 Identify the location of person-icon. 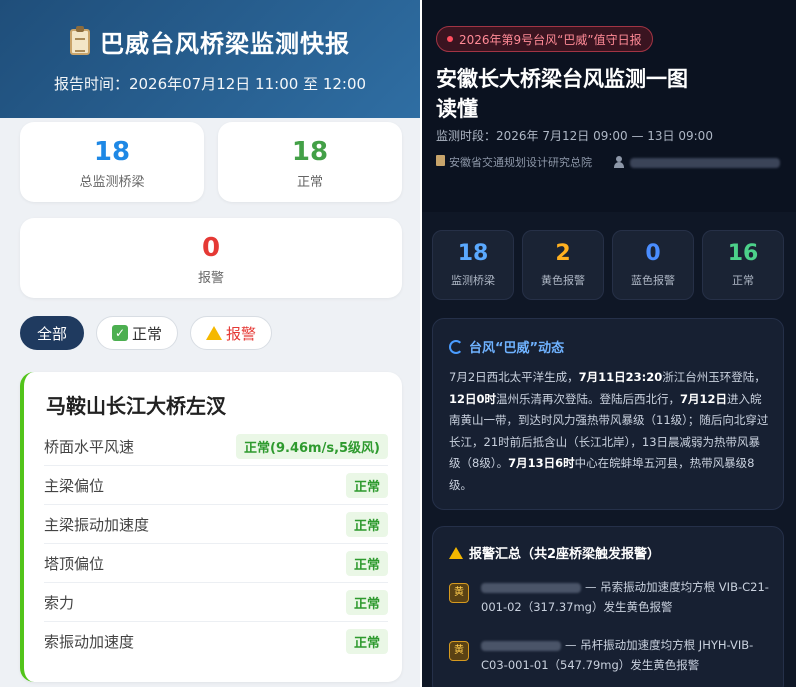
(619, 162).